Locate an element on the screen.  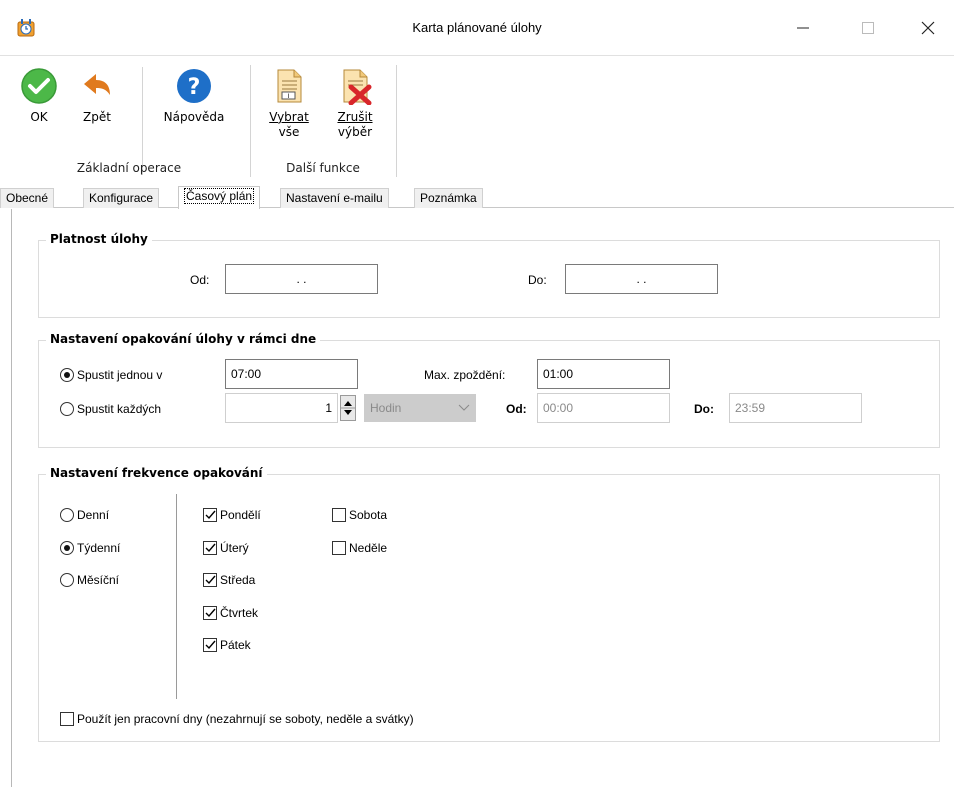
select-all-label-line1: Vybrat is located at coordinates (289, 117).